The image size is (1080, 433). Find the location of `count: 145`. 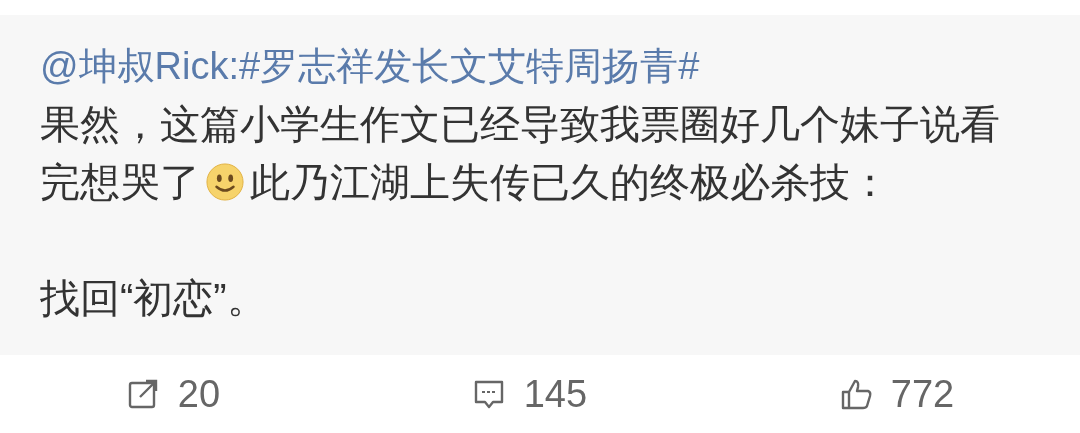

count: 145 is located at coordinates (555, 394).